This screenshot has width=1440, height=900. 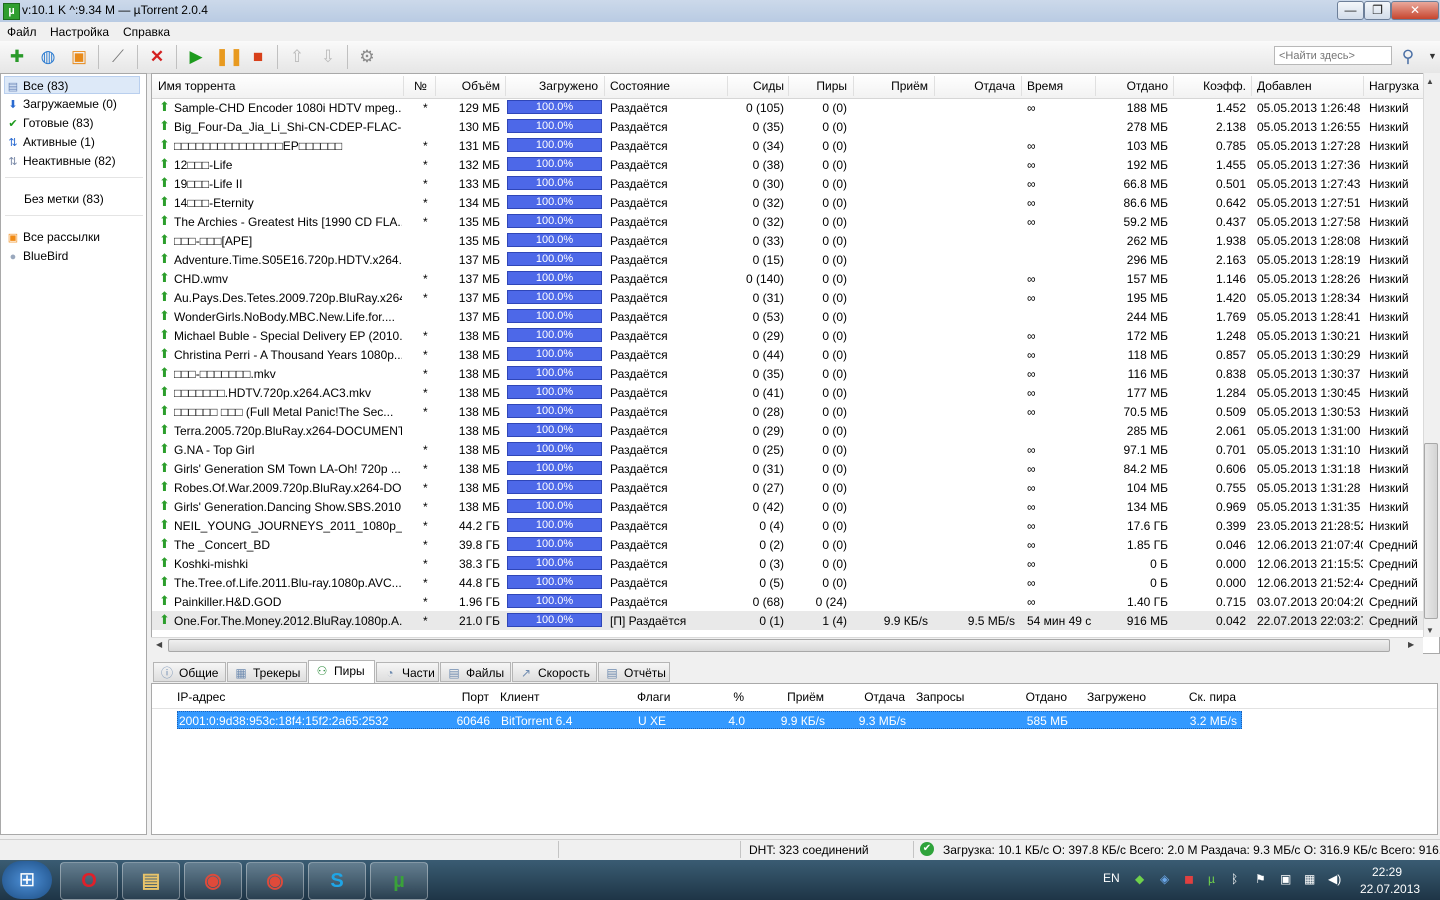 I want to click on sidebar-item-all-feeds: ▣ Все рассылки, so click(x=53, y=237).